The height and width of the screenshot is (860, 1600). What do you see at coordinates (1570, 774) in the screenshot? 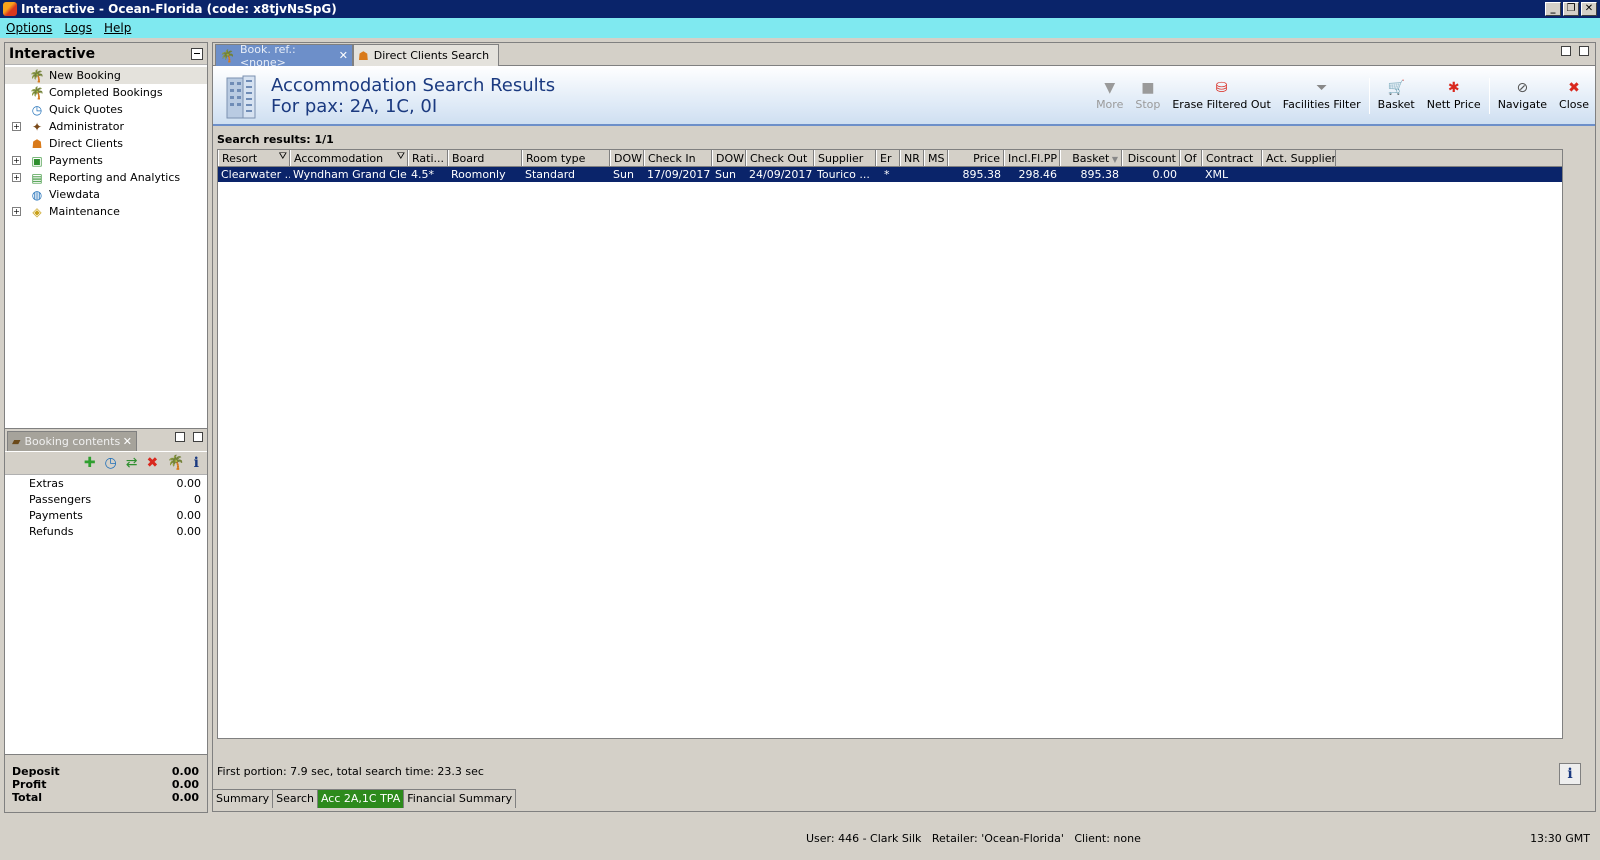
I see `info-button: i` at bounding box center [1570, 774].